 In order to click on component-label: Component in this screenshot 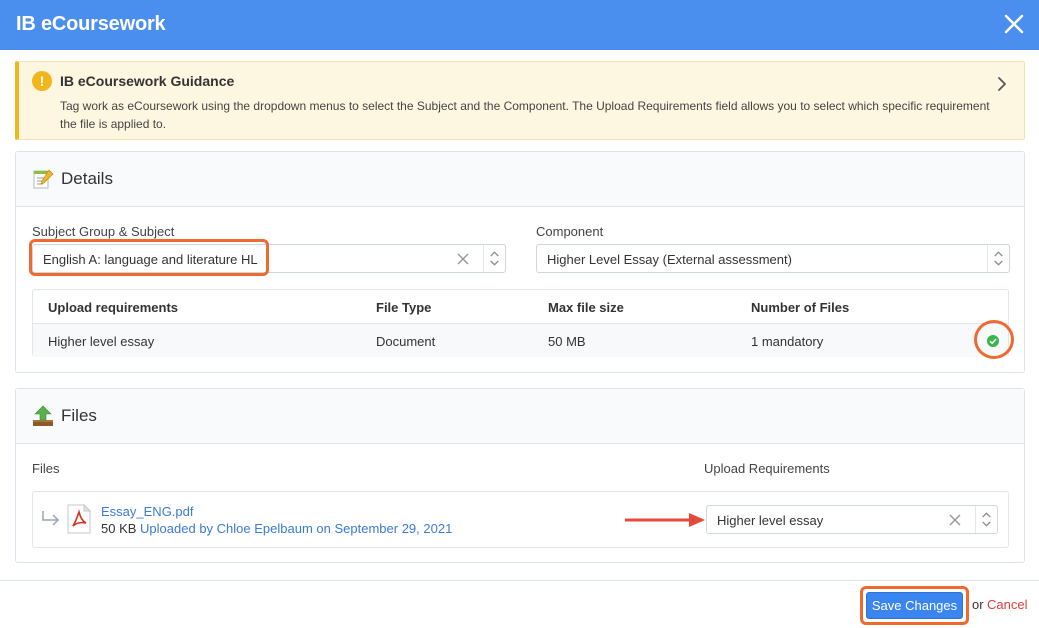, I will do `click(570, 231)`.